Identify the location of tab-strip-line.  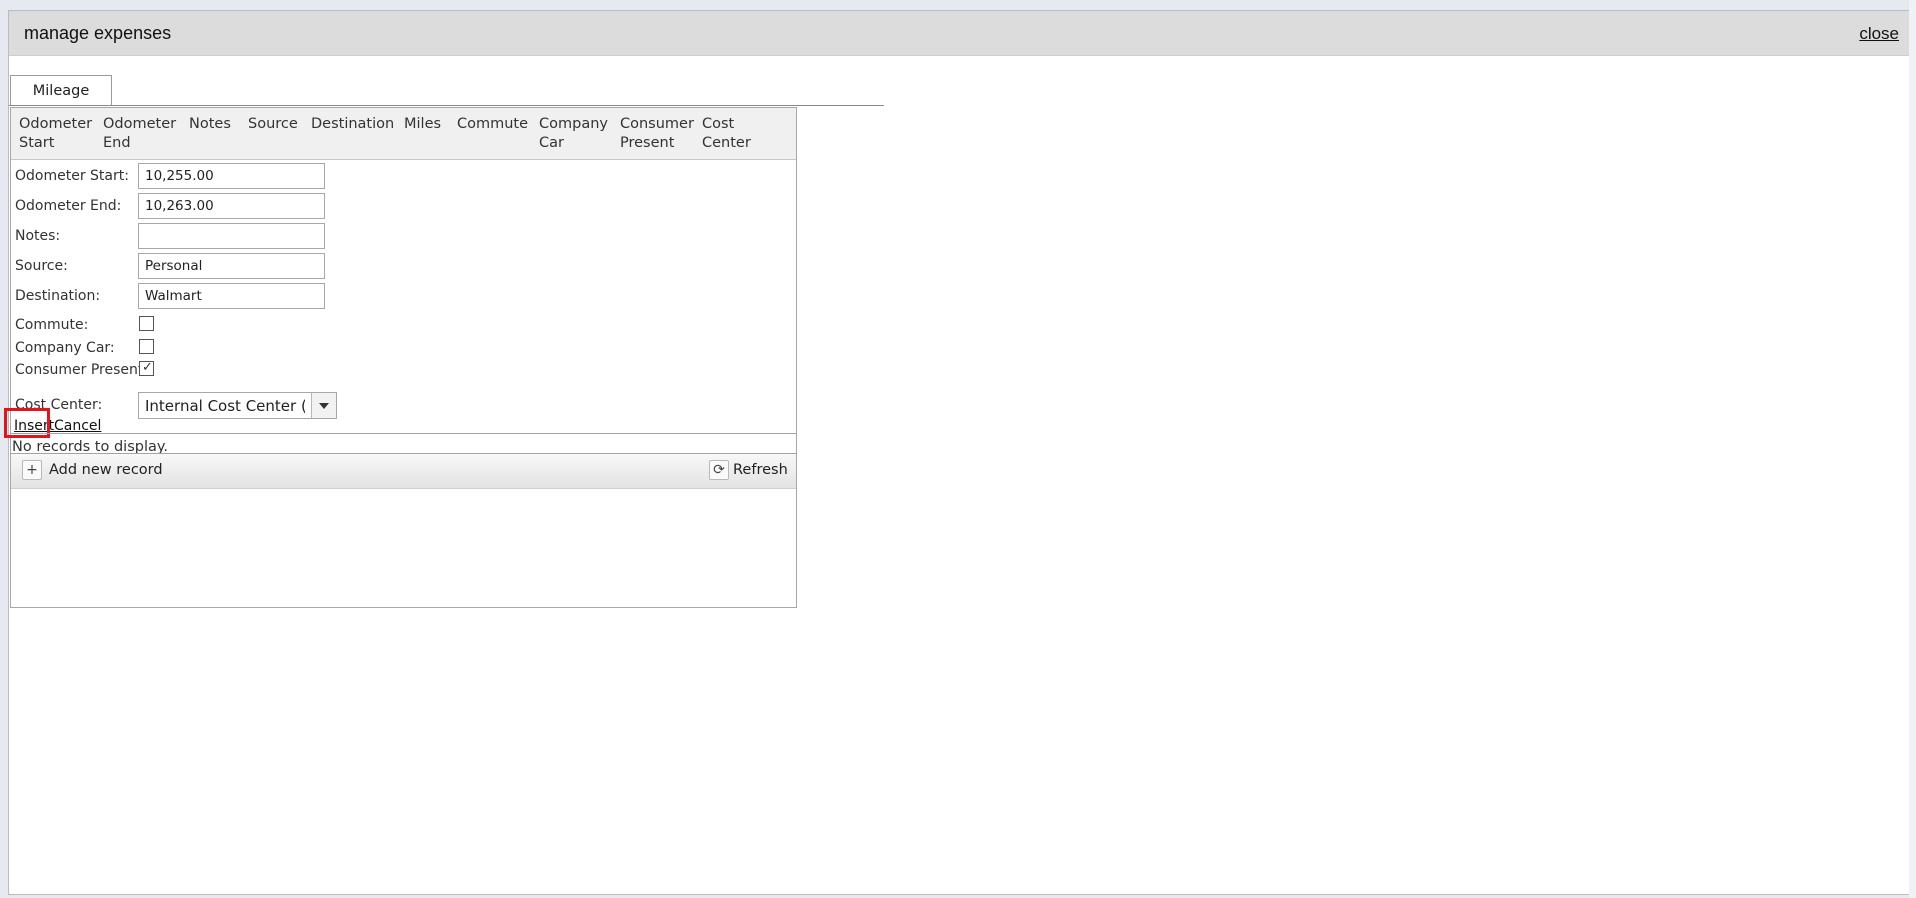
(446, 105).